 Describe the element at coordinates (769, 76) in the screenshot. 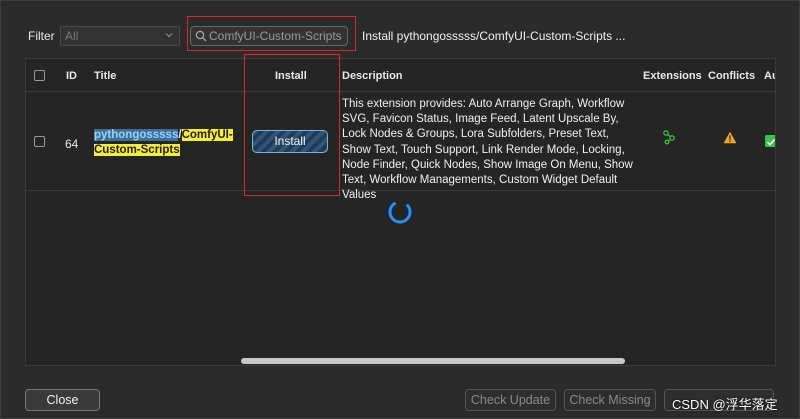

I see `header-autoupdate: Au` at that location.